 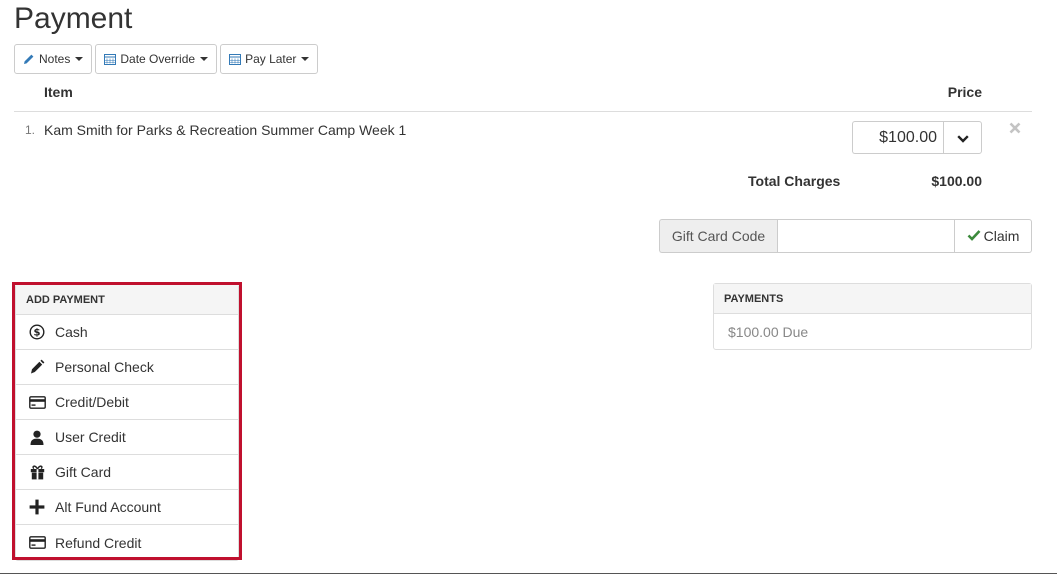 I want to click on chevron-down-icon, so click(x=962, y=138).